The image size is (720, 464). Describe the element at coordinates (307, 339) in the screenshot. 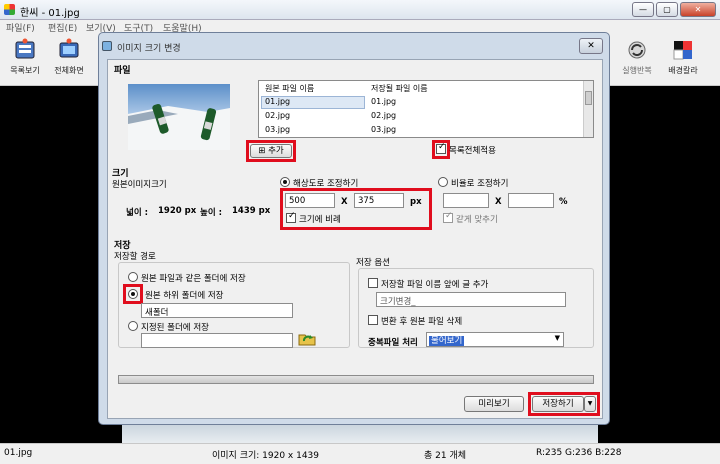

I see `folder-browse-icon` at that location.